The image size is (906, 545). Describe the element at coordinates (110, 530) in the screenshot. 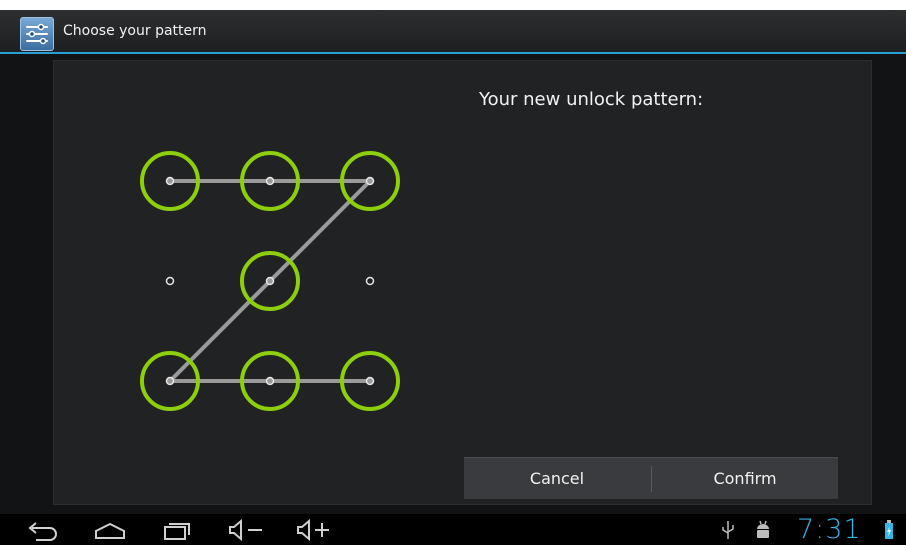

I see `home-icon` at that location.